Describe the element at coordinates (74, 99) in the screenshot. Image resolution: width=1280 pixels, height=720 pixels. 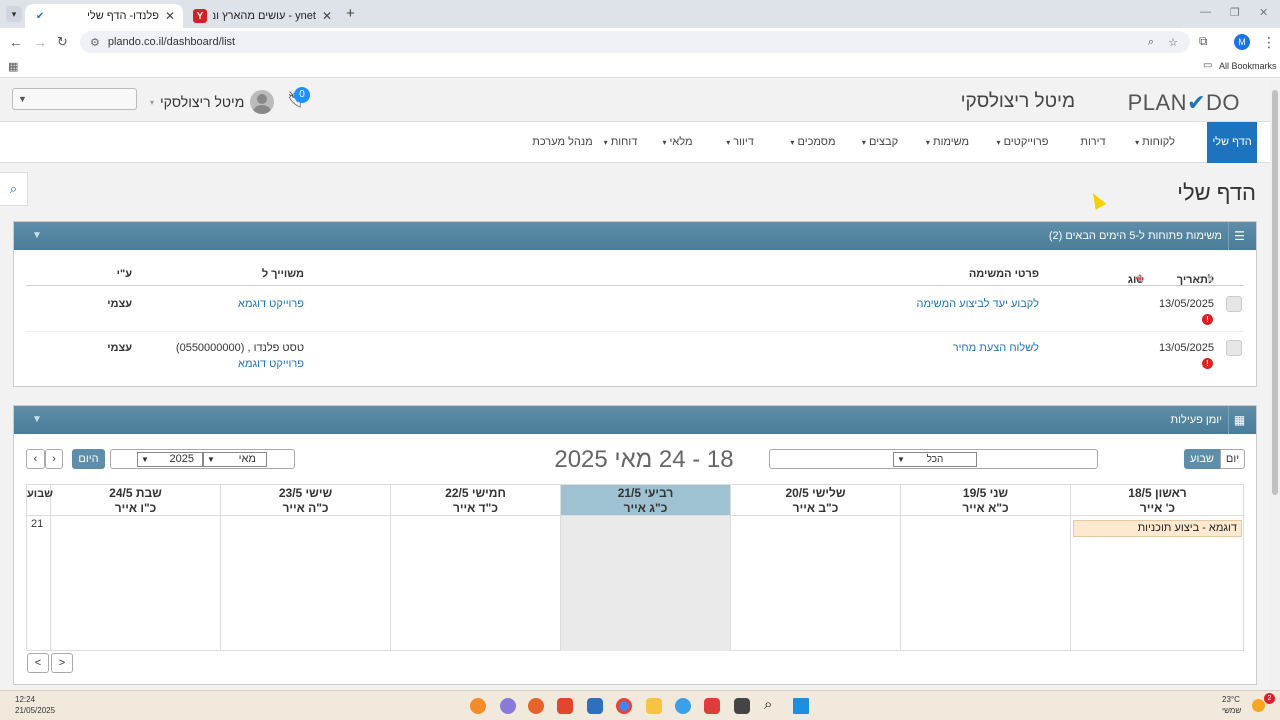
I see `header-select: ▼` at that location.